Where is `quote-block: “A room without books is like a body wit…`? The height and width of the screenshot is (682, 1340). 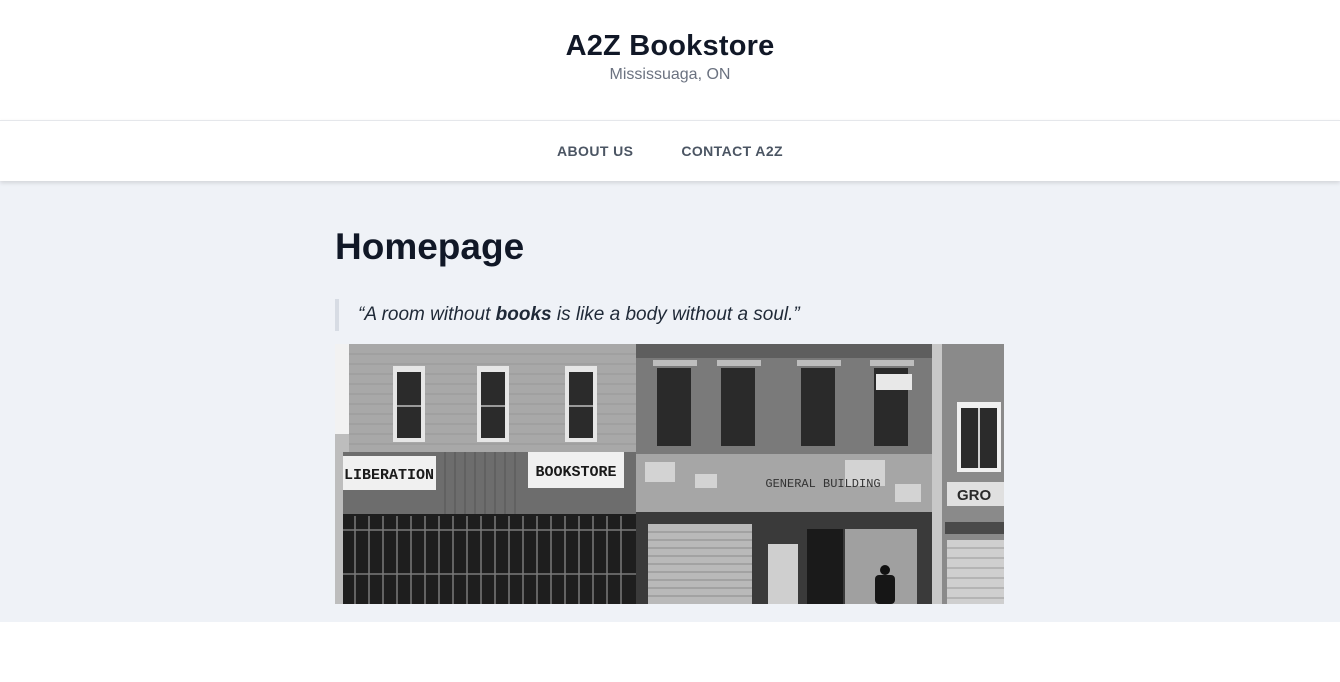 quote-block: “A room without books is like a body wit… is located at coordinates (670, 315).